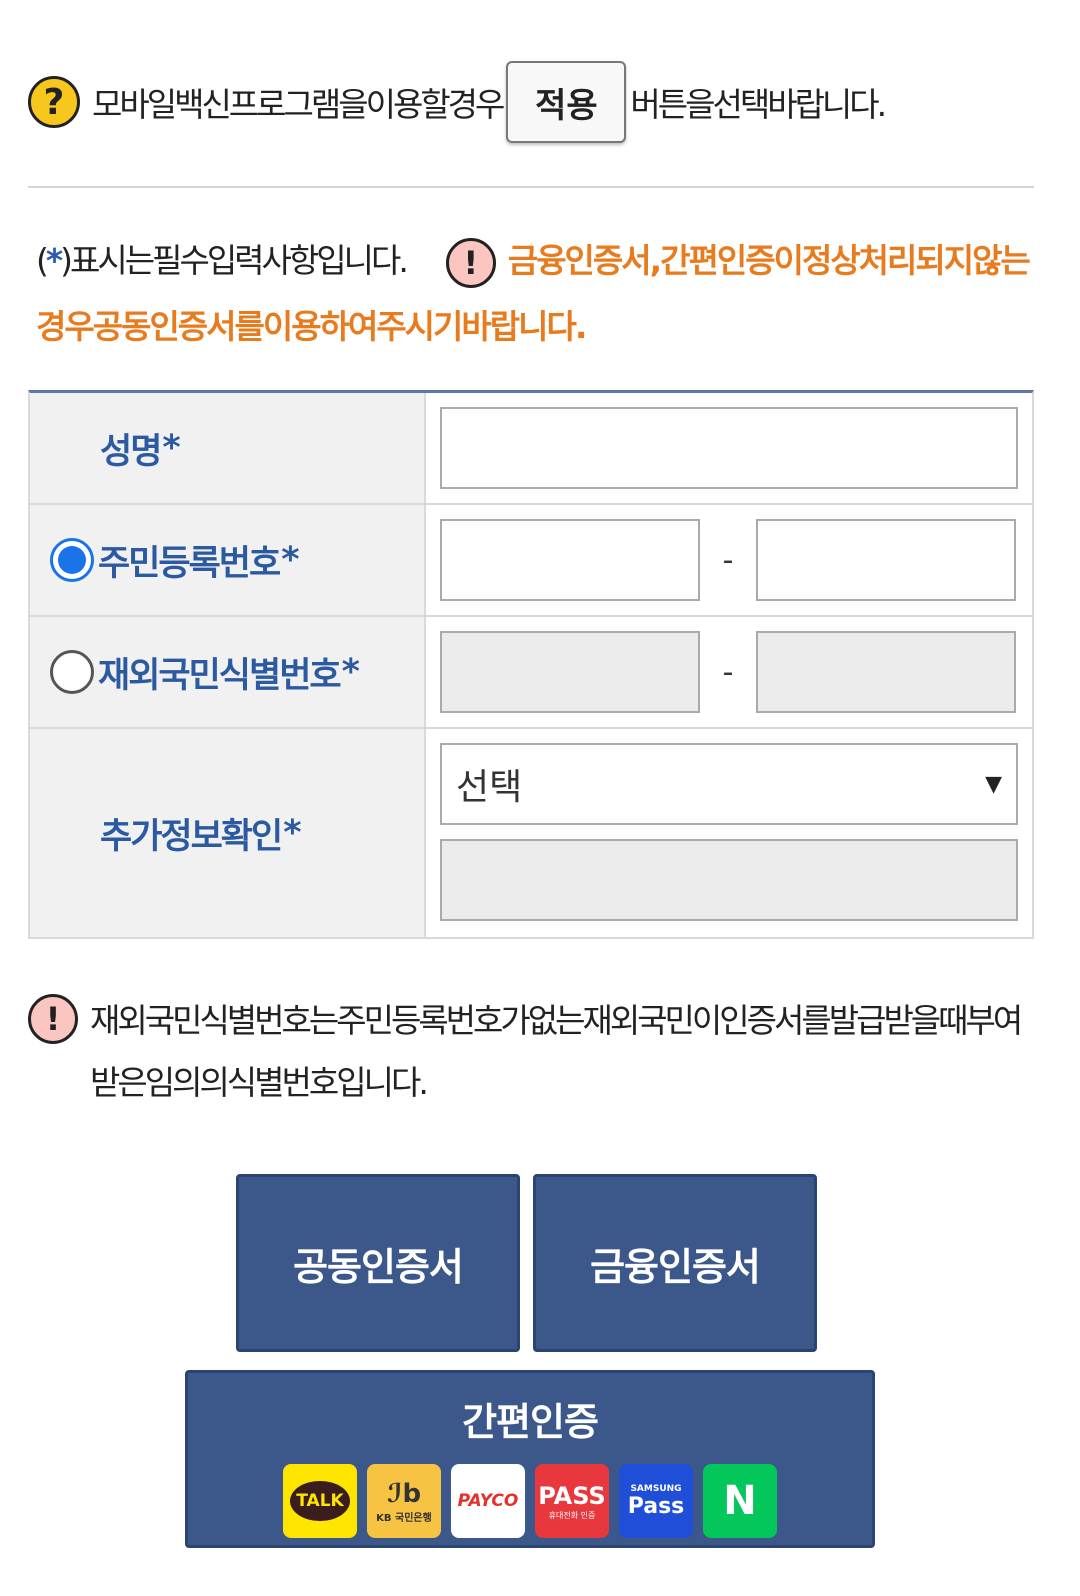 The image size is (1080, 1596). I want to click on rrn-input-cell: -, so click(729, 560).